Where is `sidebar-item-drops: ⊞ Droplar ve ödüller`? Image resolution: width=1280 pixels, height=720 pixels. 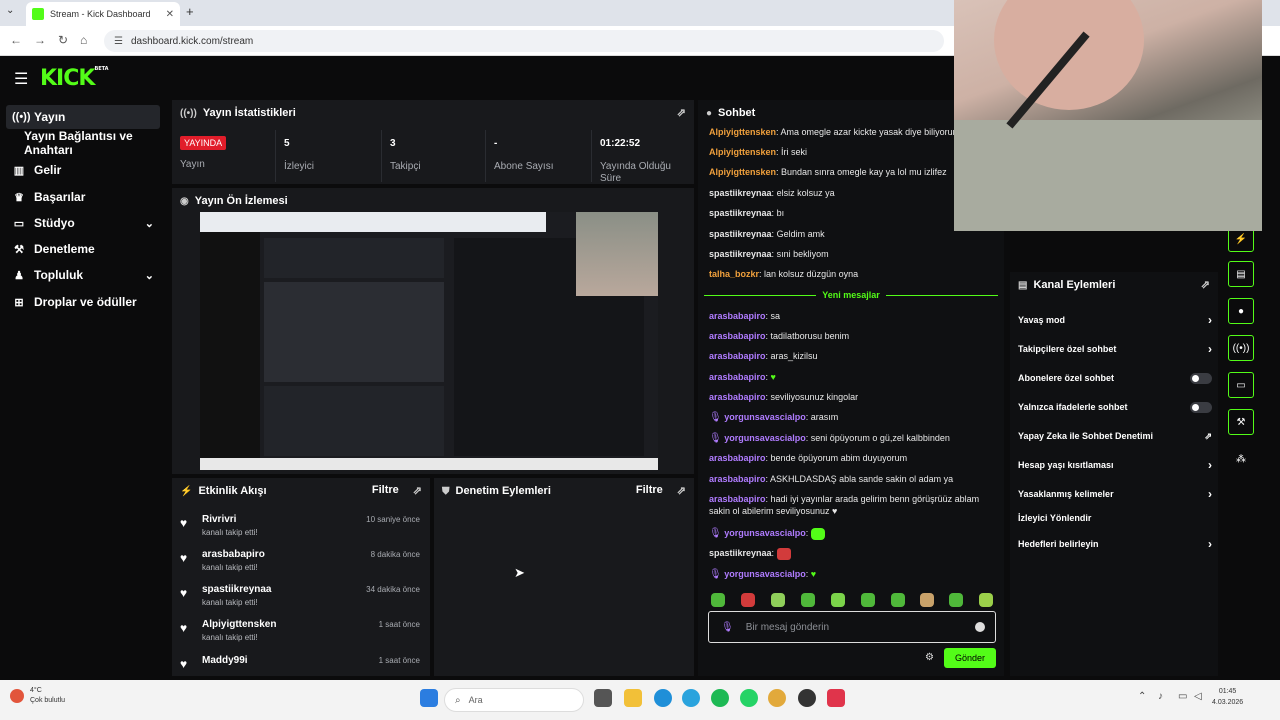 sidebar-item-drops: ⊞ Droplar ve ödüller is located at coordinates (83, 302).